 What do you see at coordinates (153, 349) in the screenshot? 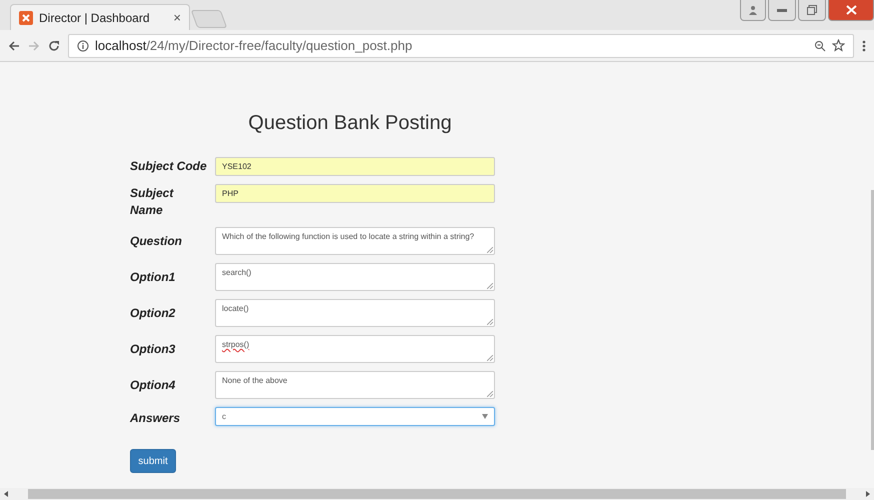
I see `field-label: Option3` at bounding box center [153, 349].